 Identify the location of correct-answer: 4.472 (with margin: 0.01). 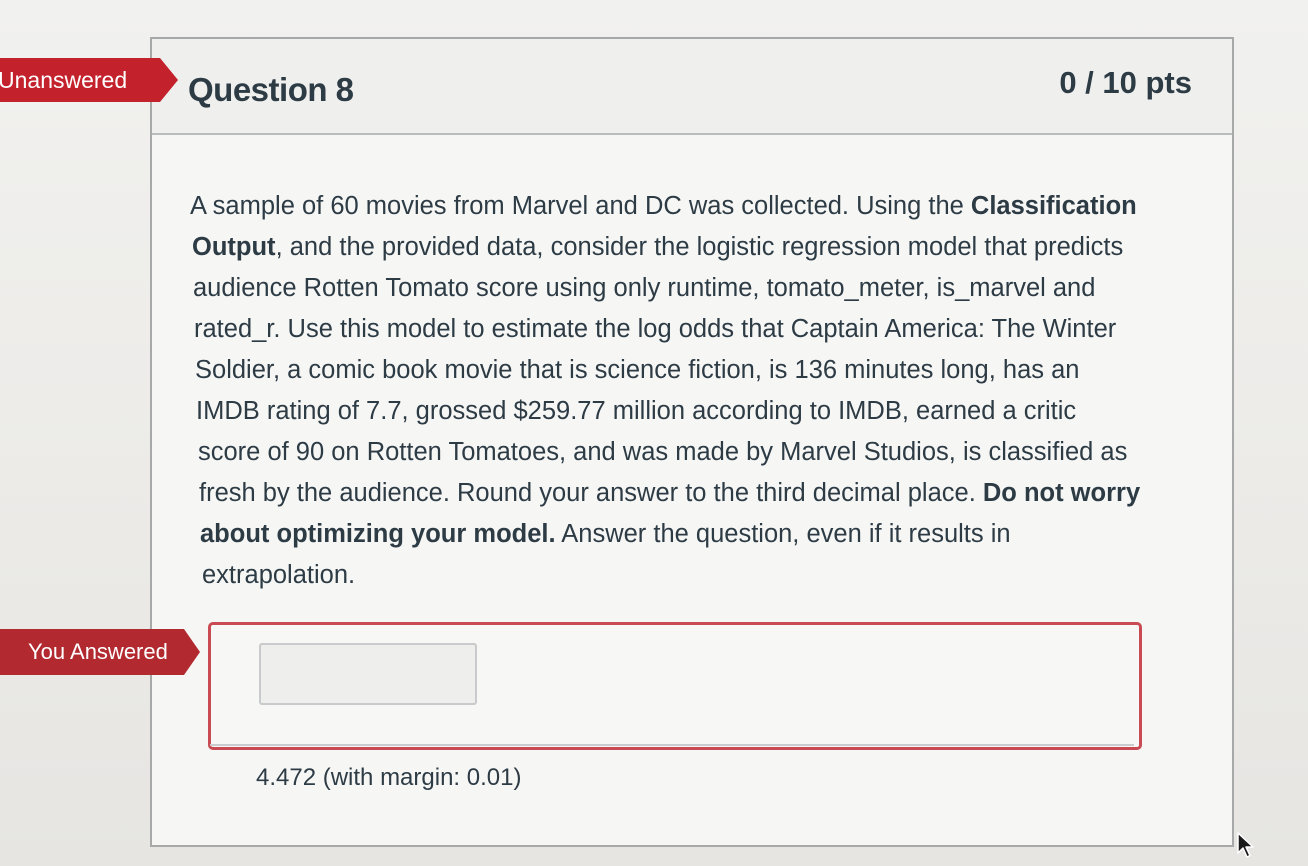
(389, 777).